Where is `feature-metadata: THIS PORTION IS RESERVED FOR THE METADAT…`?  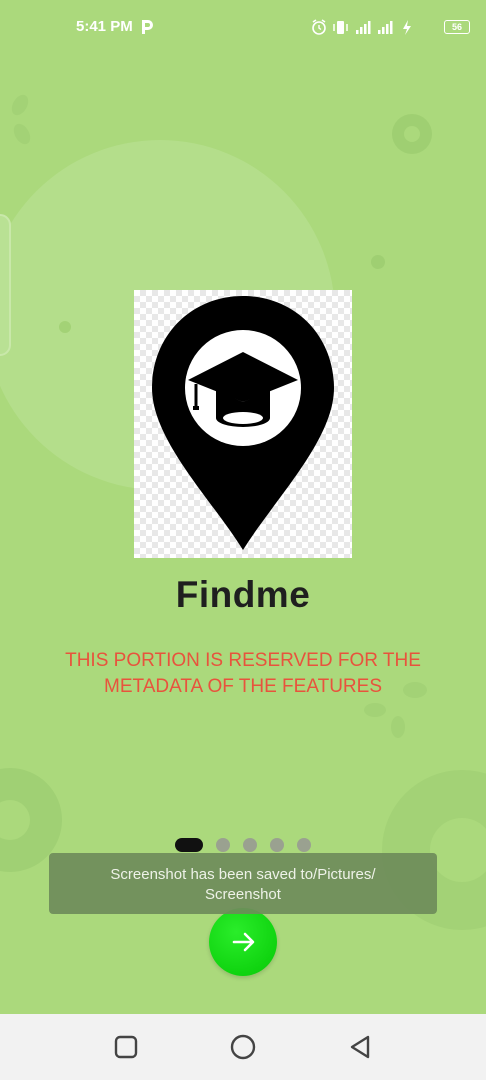
feature-metadata: THIS PORTION IS RESERVED FOR THE METADAT… is located at coordinates (243, 674).